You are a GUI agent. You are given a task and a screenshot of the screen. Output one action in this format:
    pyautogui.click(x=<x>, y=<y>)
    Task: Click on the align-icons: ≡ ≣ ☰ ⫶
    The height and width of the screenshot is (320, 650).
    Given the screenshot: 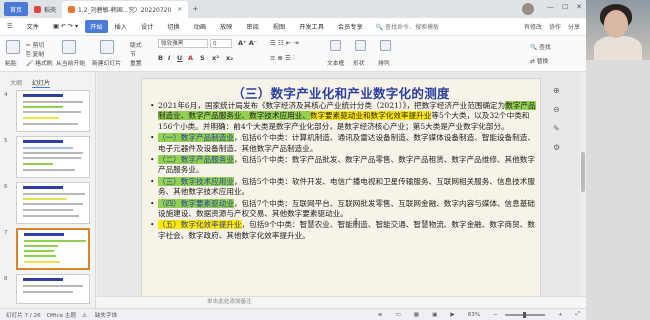 What is the action you would take?
    pyautogui.click(x=282, y=58)
    